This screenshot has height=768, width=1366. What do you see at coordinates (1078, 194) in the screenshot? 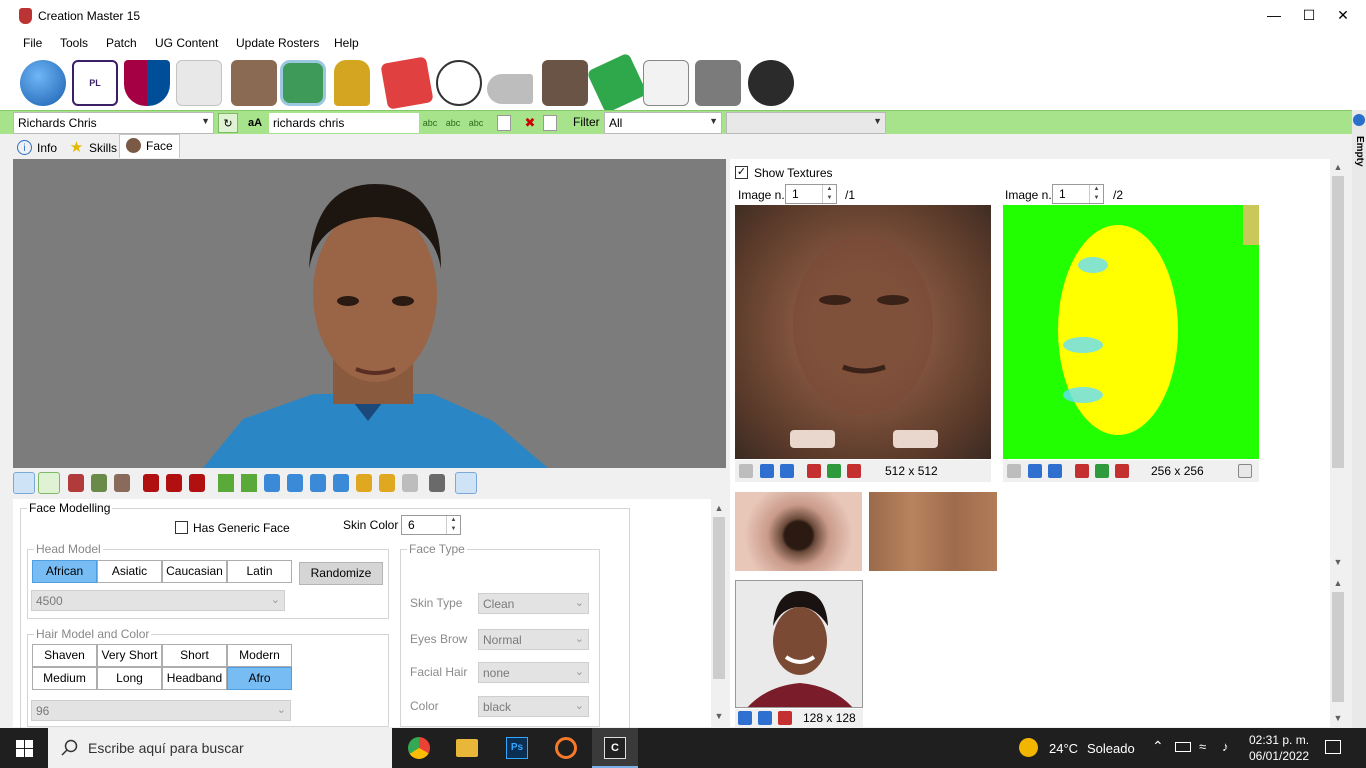
I see `right-image-stepper: 1 ▲ ▼` at bounding box center [1078, 194].